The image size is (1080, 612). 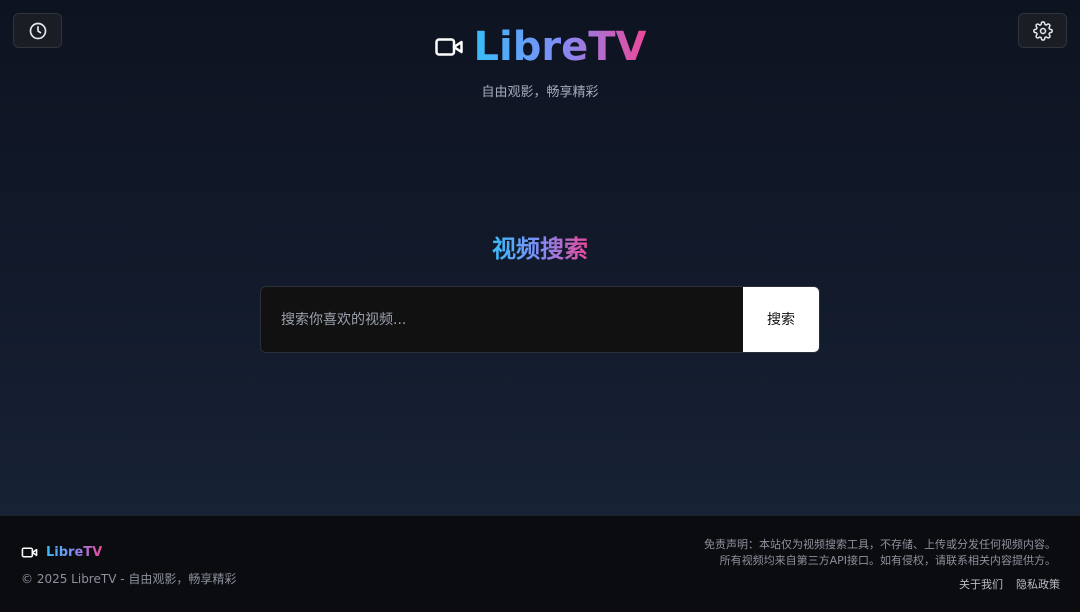 What do you see at coordinates (880, 544) in the screenshot?
I see `disclaimer-line: 免责声明：本站仅为视频搜索工具，不存储、上传或分发任何视频内容。` at bounding box center [880, 544].